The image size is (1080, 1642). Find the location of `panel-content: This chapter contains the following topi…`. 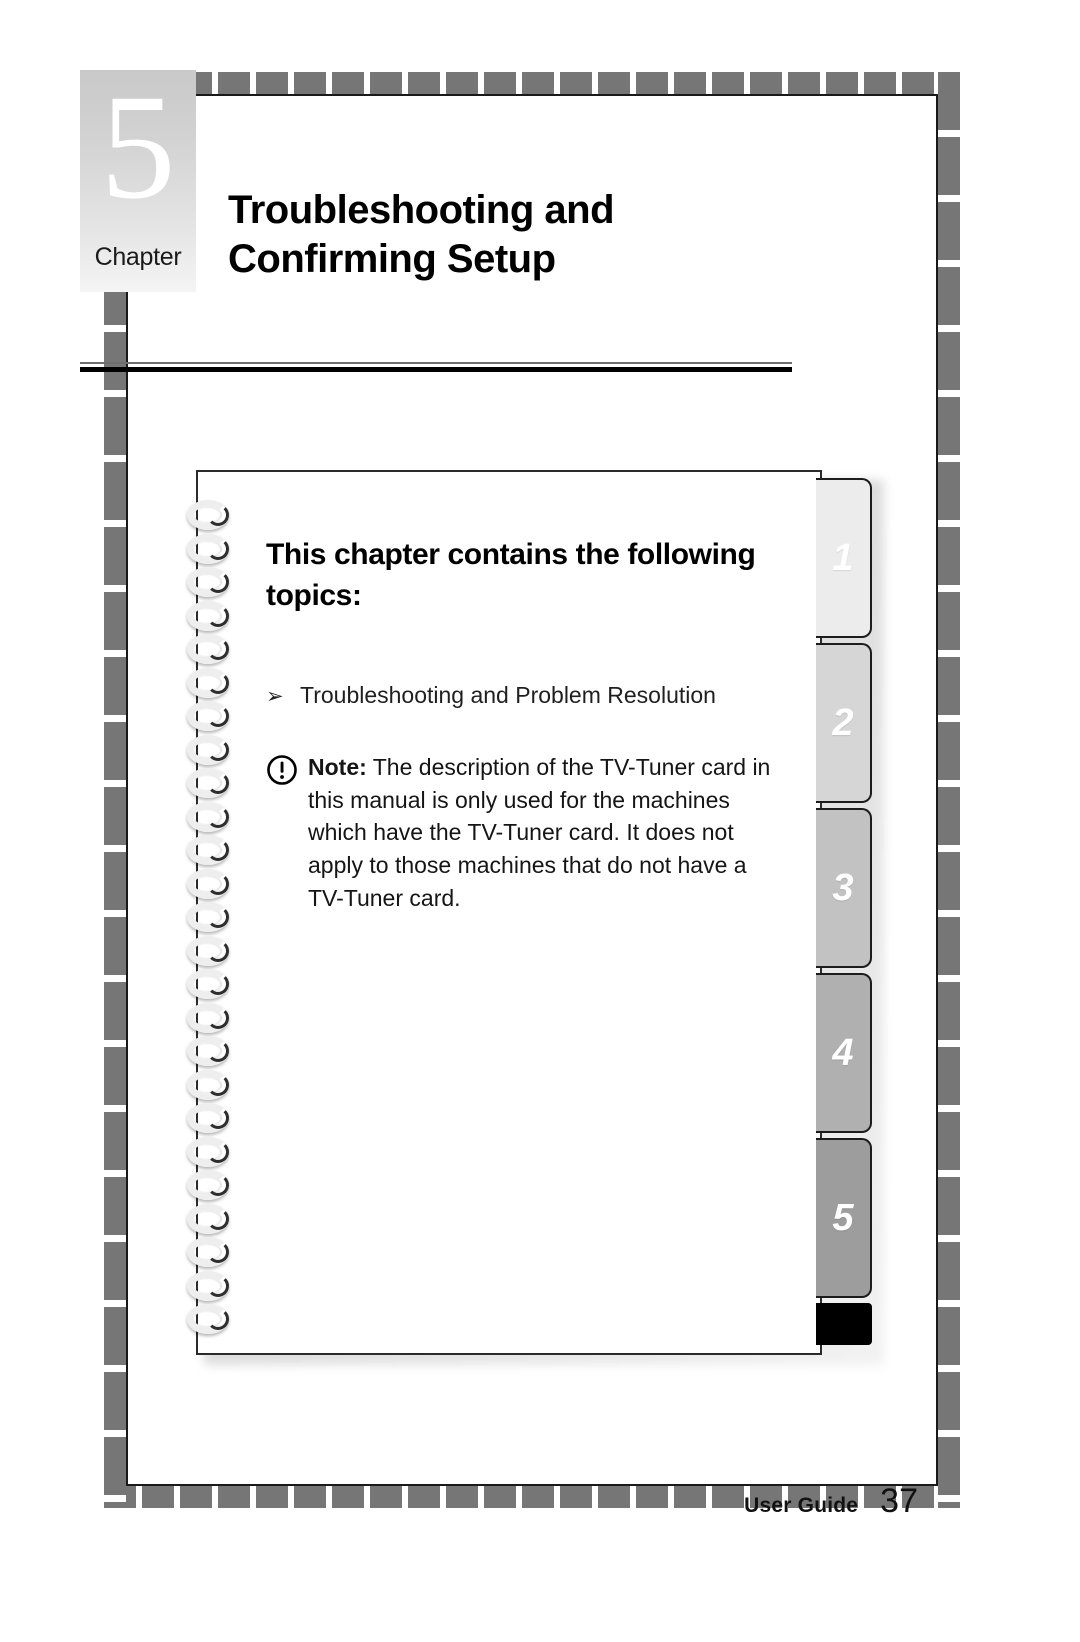

panel-content: This chapter contains the following topi… is located at coordinates (531, 724).